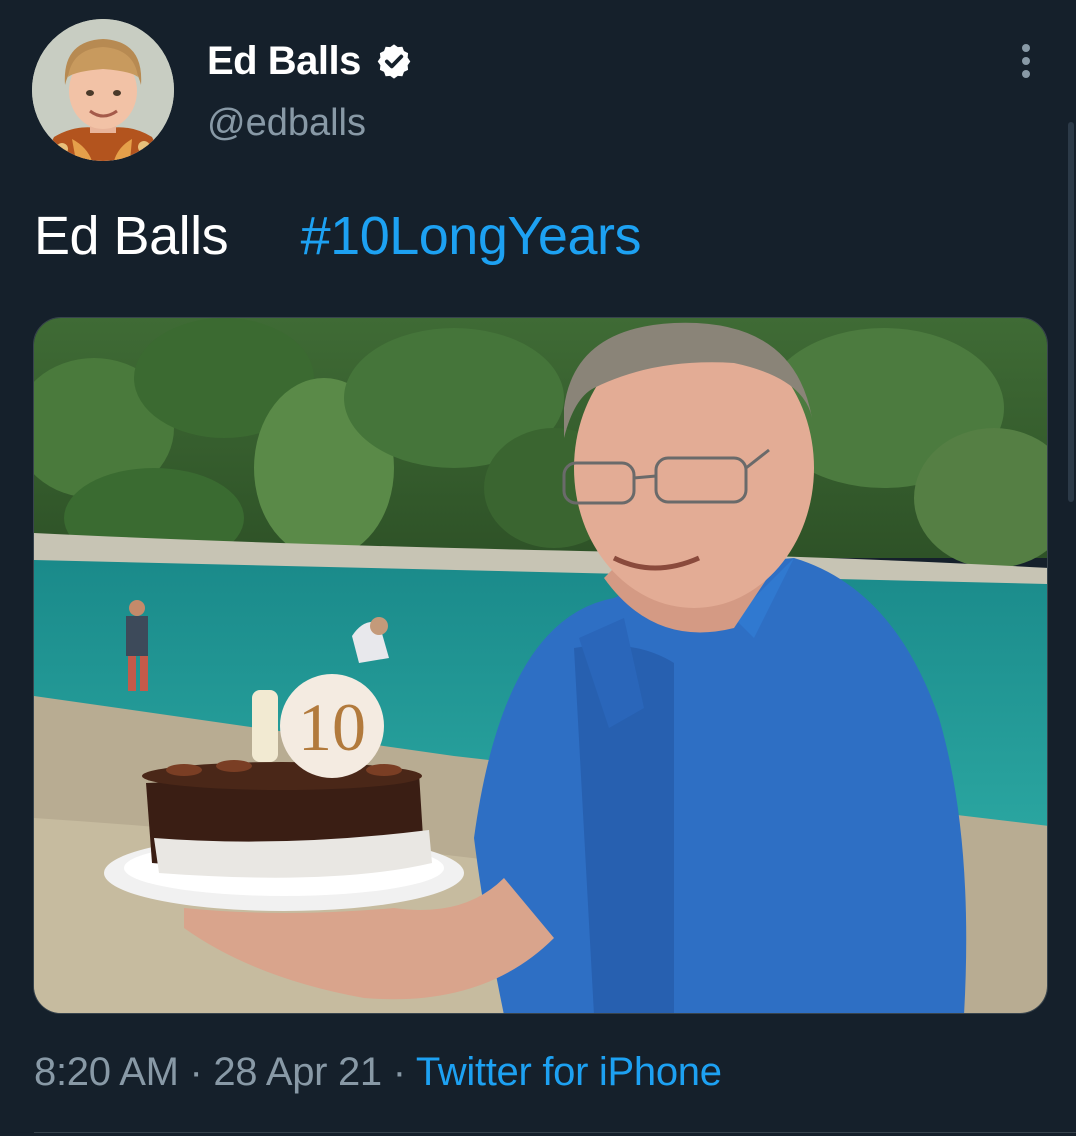  What do you see at coordinates (1071, 312) in the screenshot?
I see `scrollbar` at bounding box center [1071, 312].